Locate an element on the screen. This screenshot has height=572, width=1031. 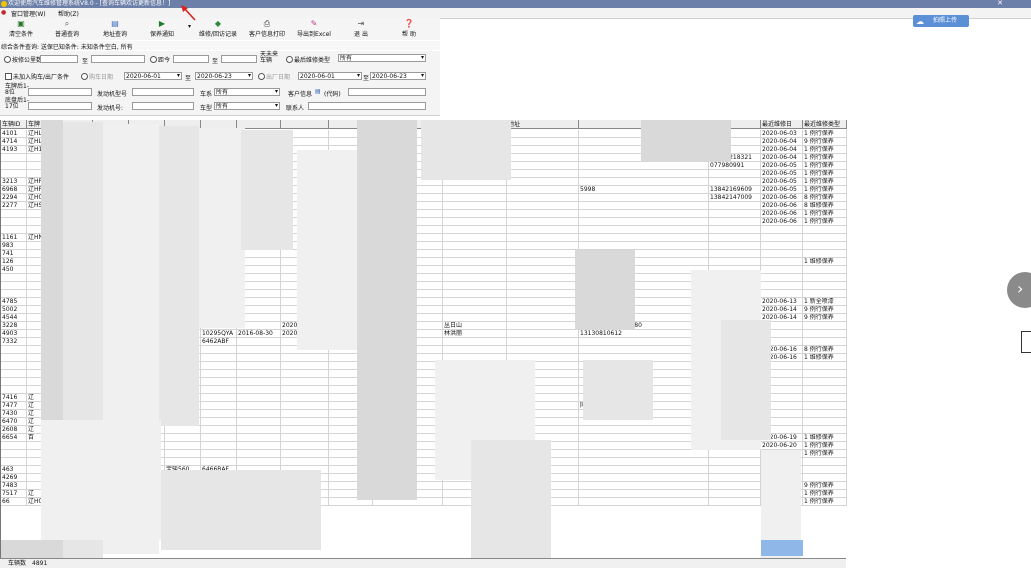
table-cell: 13130810612 is located at coordinates (644, 334).